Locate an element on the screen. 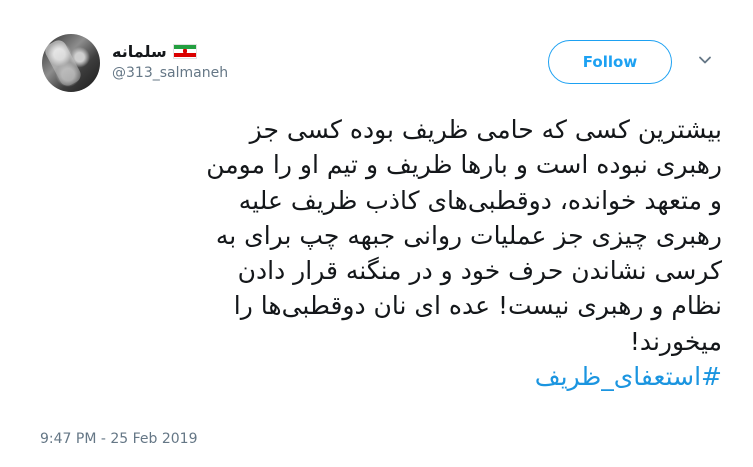 This screenshot has width=753, height=467. tweet-line: میخورند! is located at coordinates (675, 341).